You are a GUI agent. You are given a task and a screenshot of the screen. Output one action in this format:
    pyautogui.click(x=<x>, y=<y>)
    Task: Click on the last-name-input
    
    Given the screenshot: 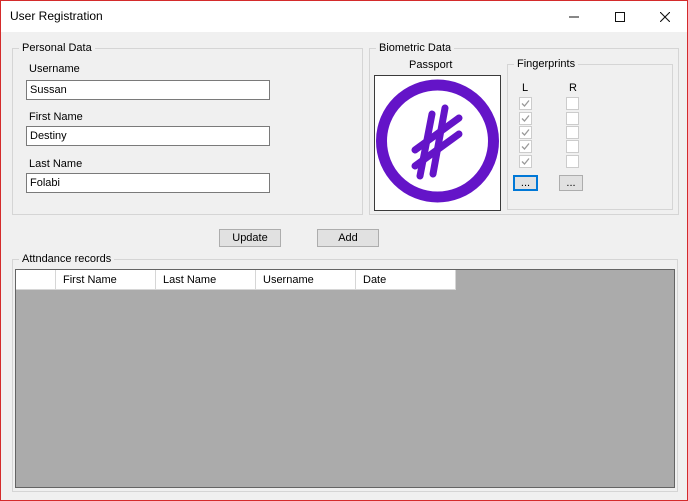 What is the action you would take?
    pyautogui.click(x=148, y=183)
    